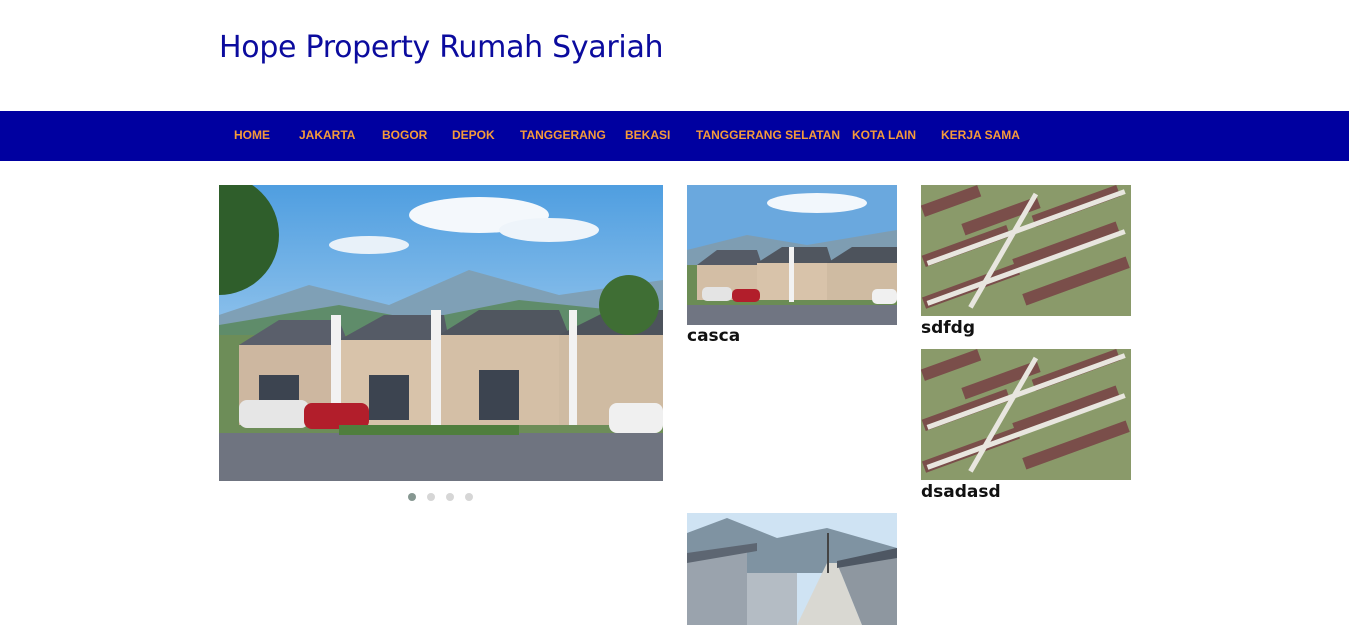  I want to click on nav-item-bekasi: BEKASI, so click(647, 135).